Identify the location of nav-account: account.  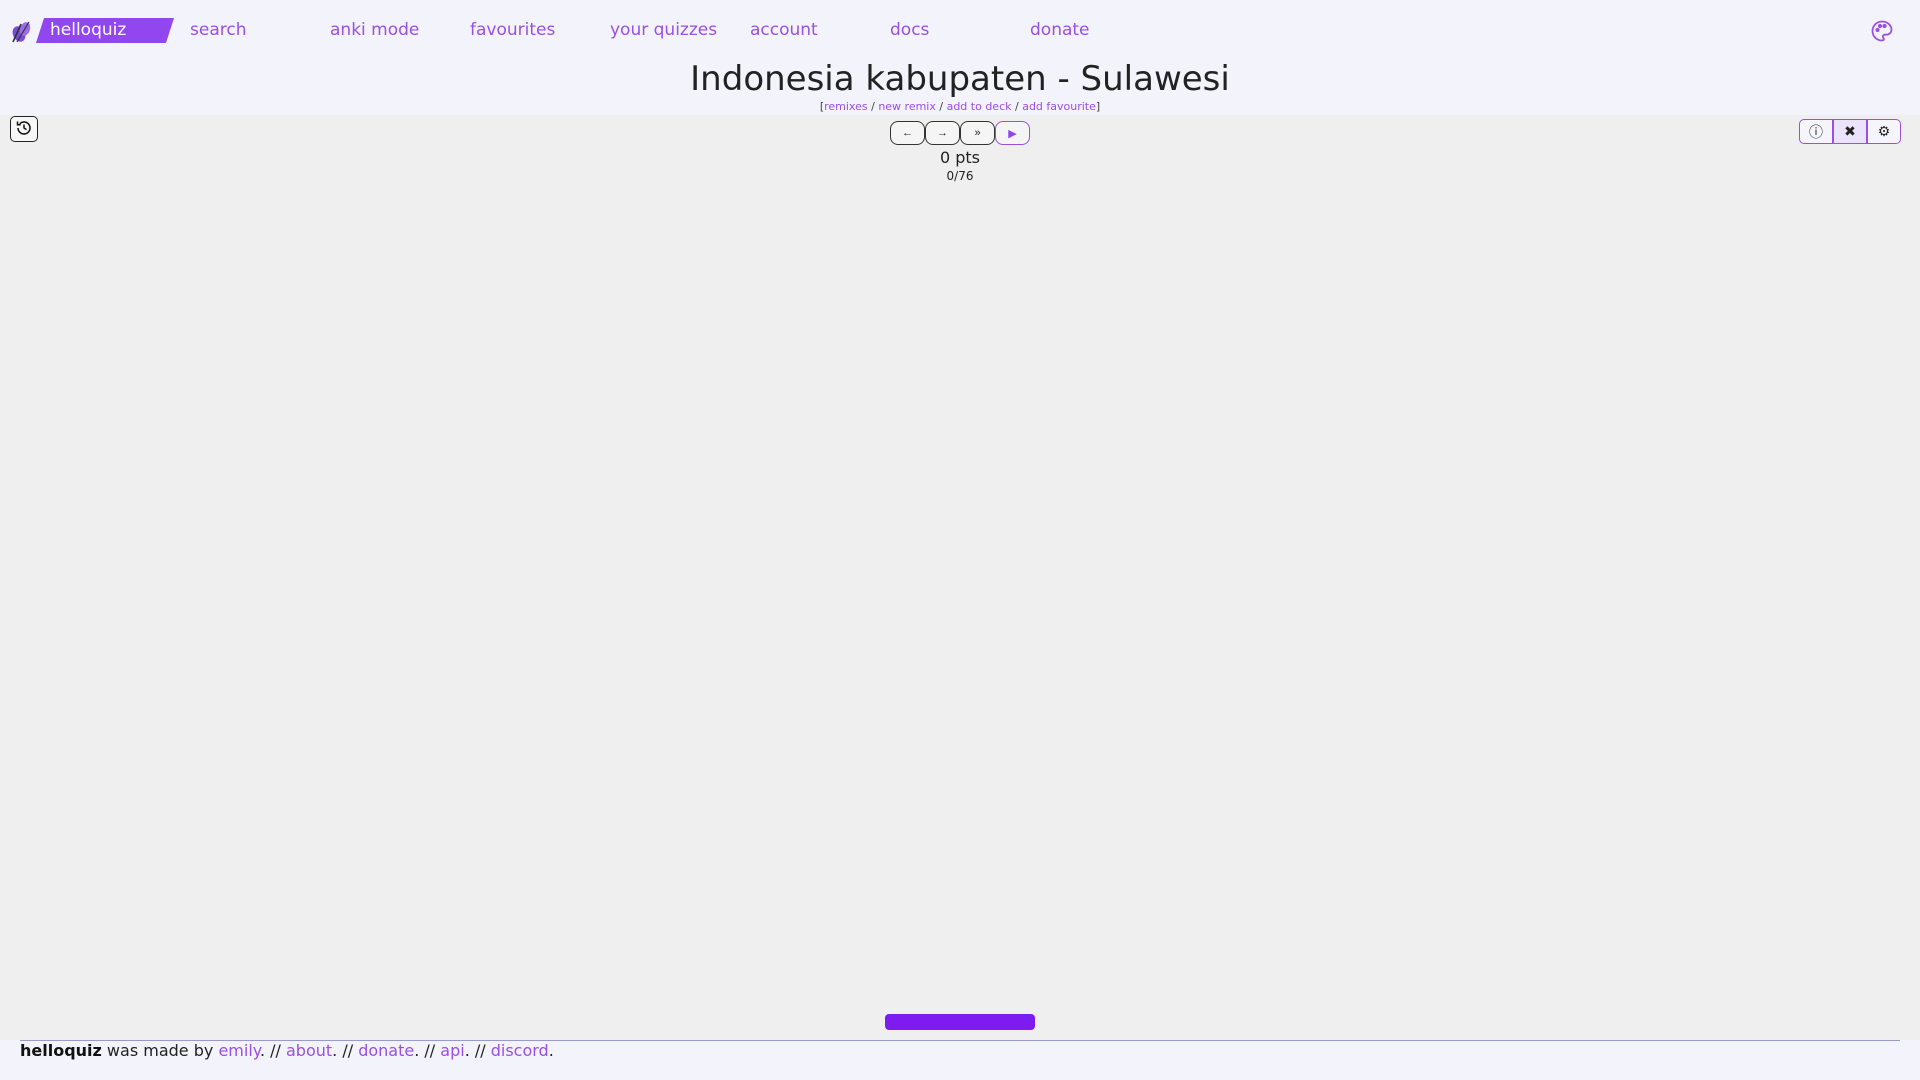
(784, 30).